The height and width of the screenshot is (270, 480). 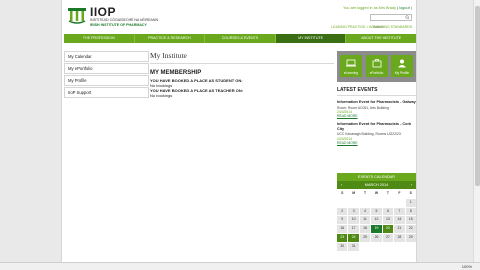 I want to click on calendar-day: 15, so click(x=410, y=220).